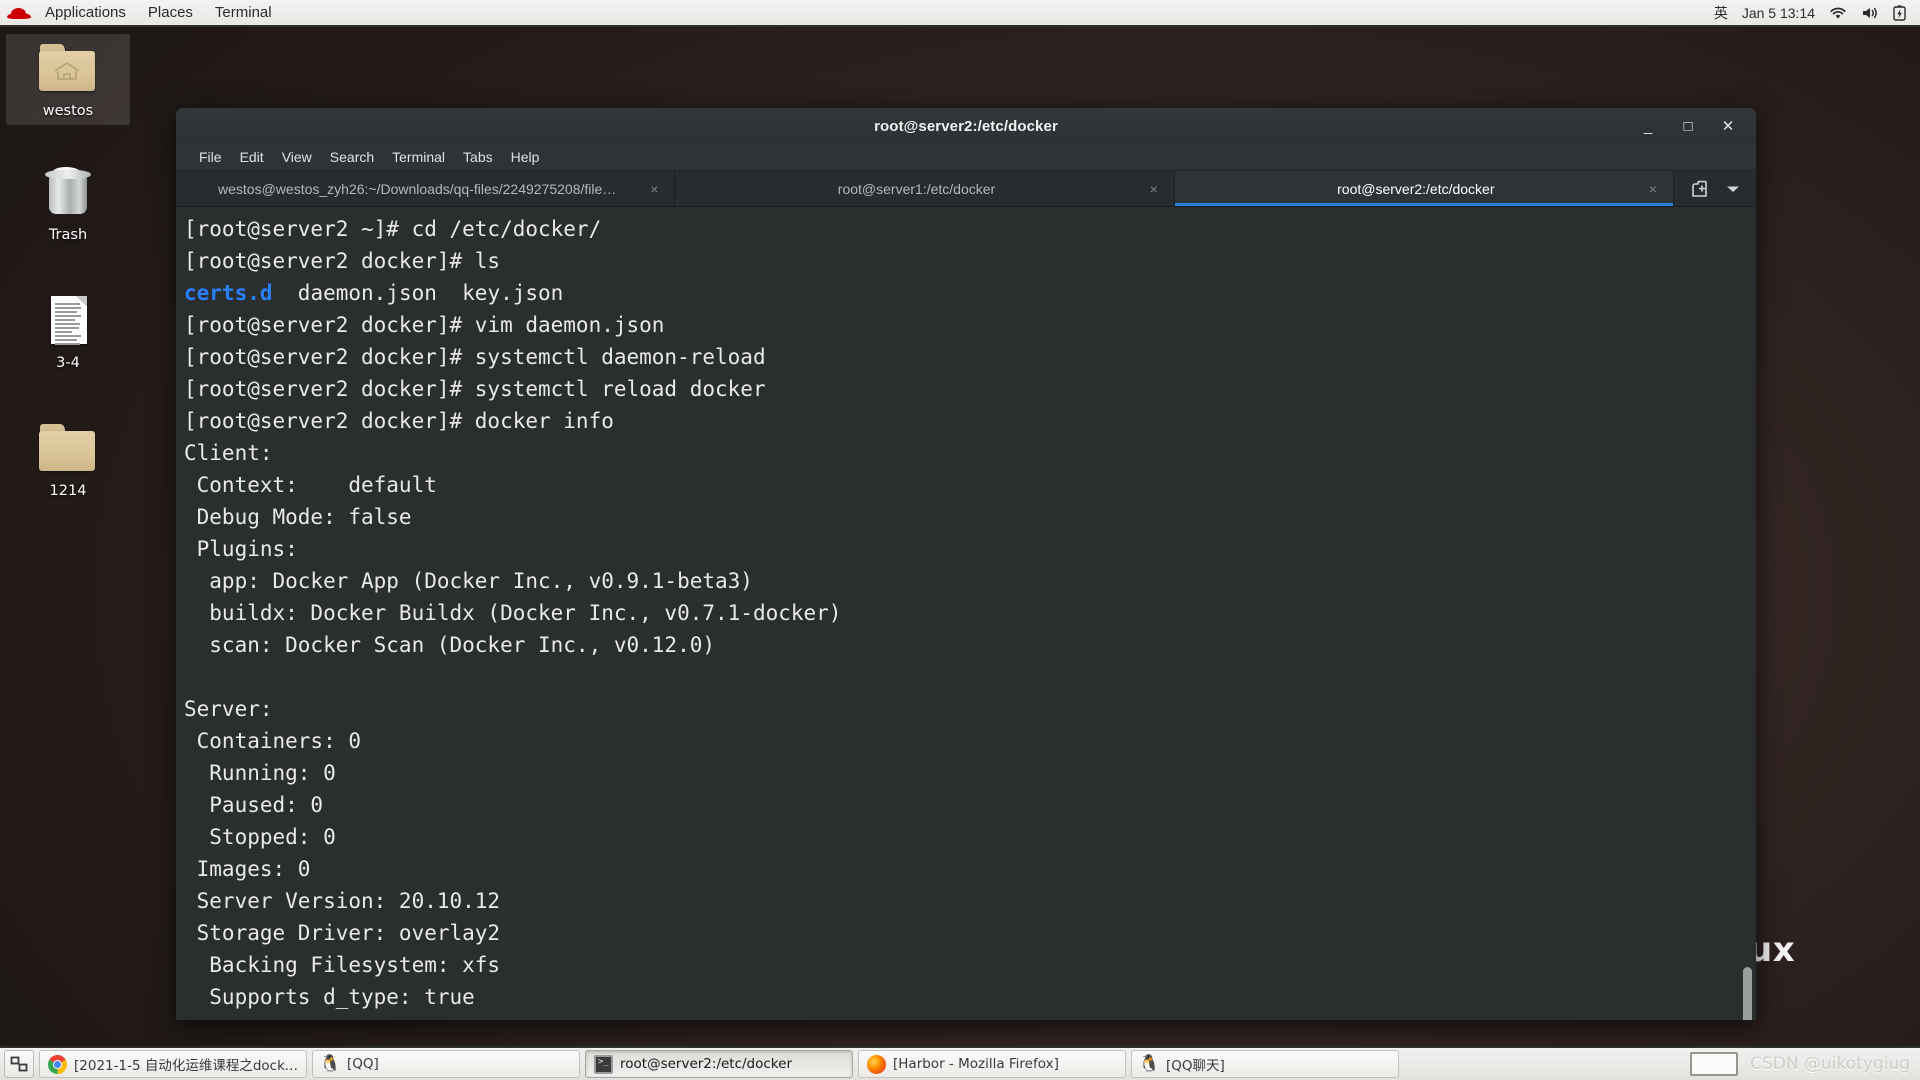  I want to click on workspace-switcher, so click(1714, 1064).